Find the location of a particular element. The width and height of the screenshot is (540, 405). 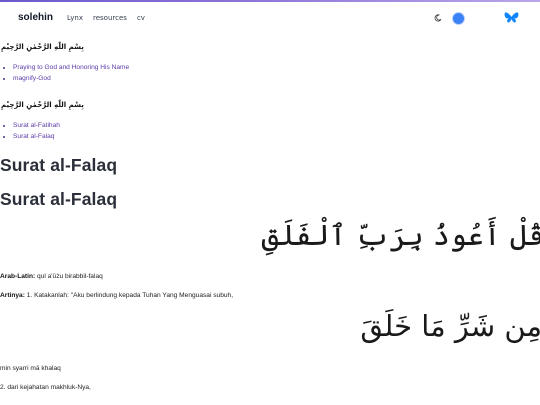

list-item: Surat al-Falaq is located at coordinates (36, 136).